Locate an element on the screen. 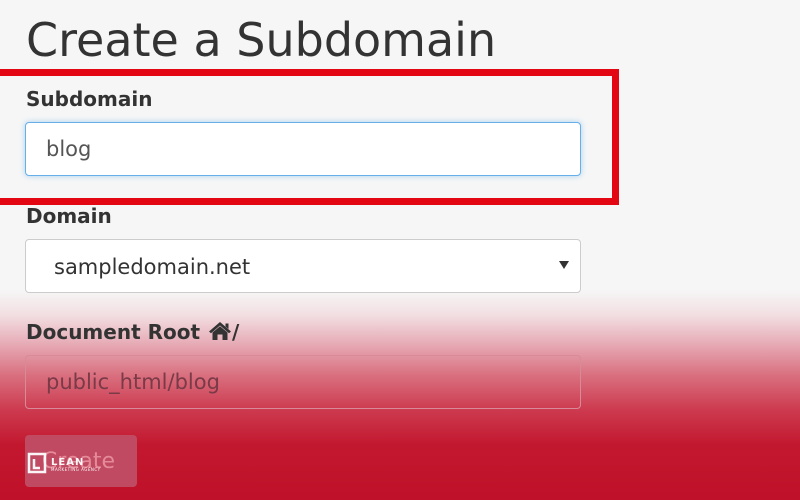  document-root-prefix: / is located at coordinates (236, 332).